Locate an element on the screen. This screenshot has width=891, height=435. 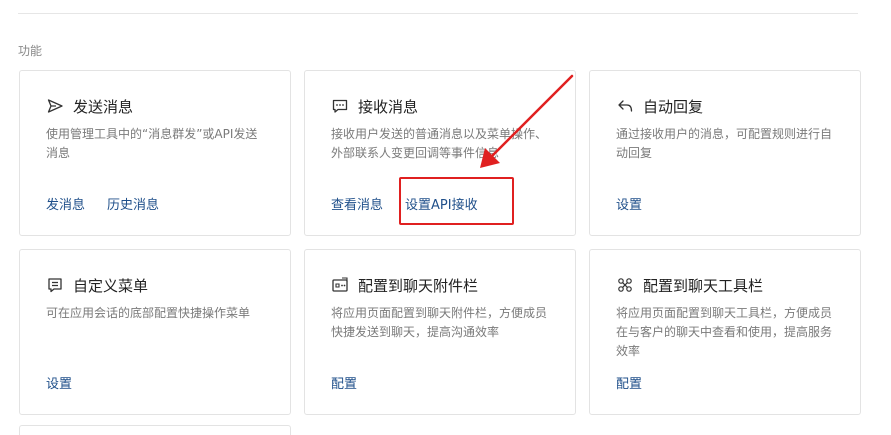
card-desc: 可在应用会话的底部配置快捷操作菜单 is located at coordinates (148, 313).